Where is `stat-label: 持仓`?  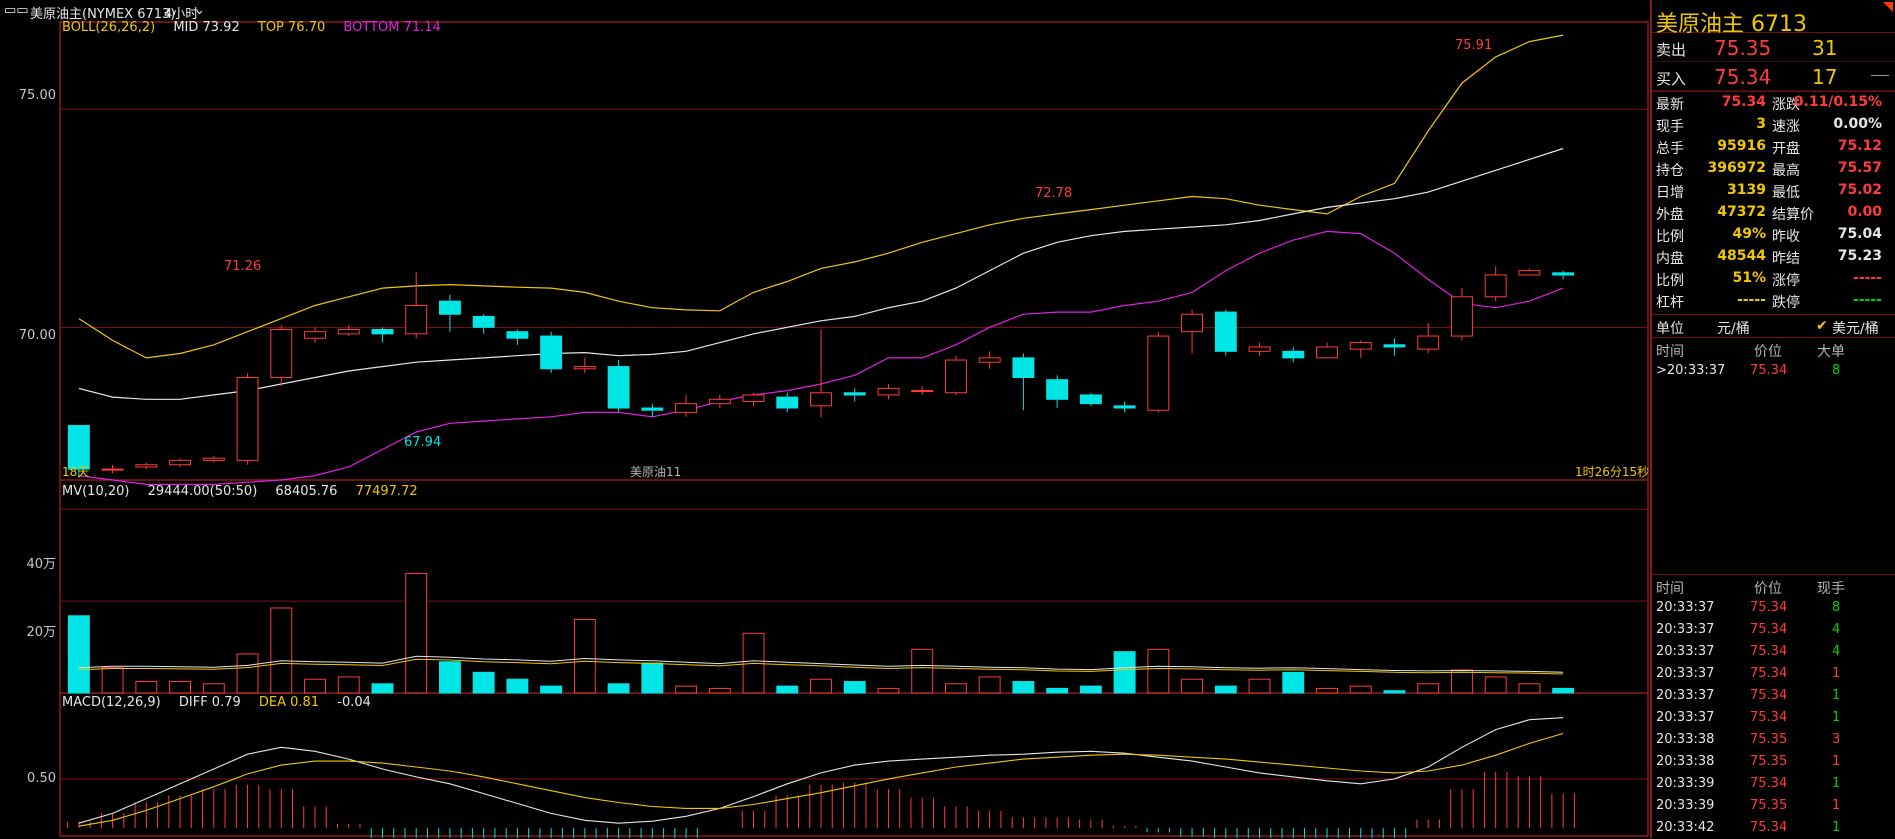
stat-label: 持仓 is located at coordinates (1670, 171).